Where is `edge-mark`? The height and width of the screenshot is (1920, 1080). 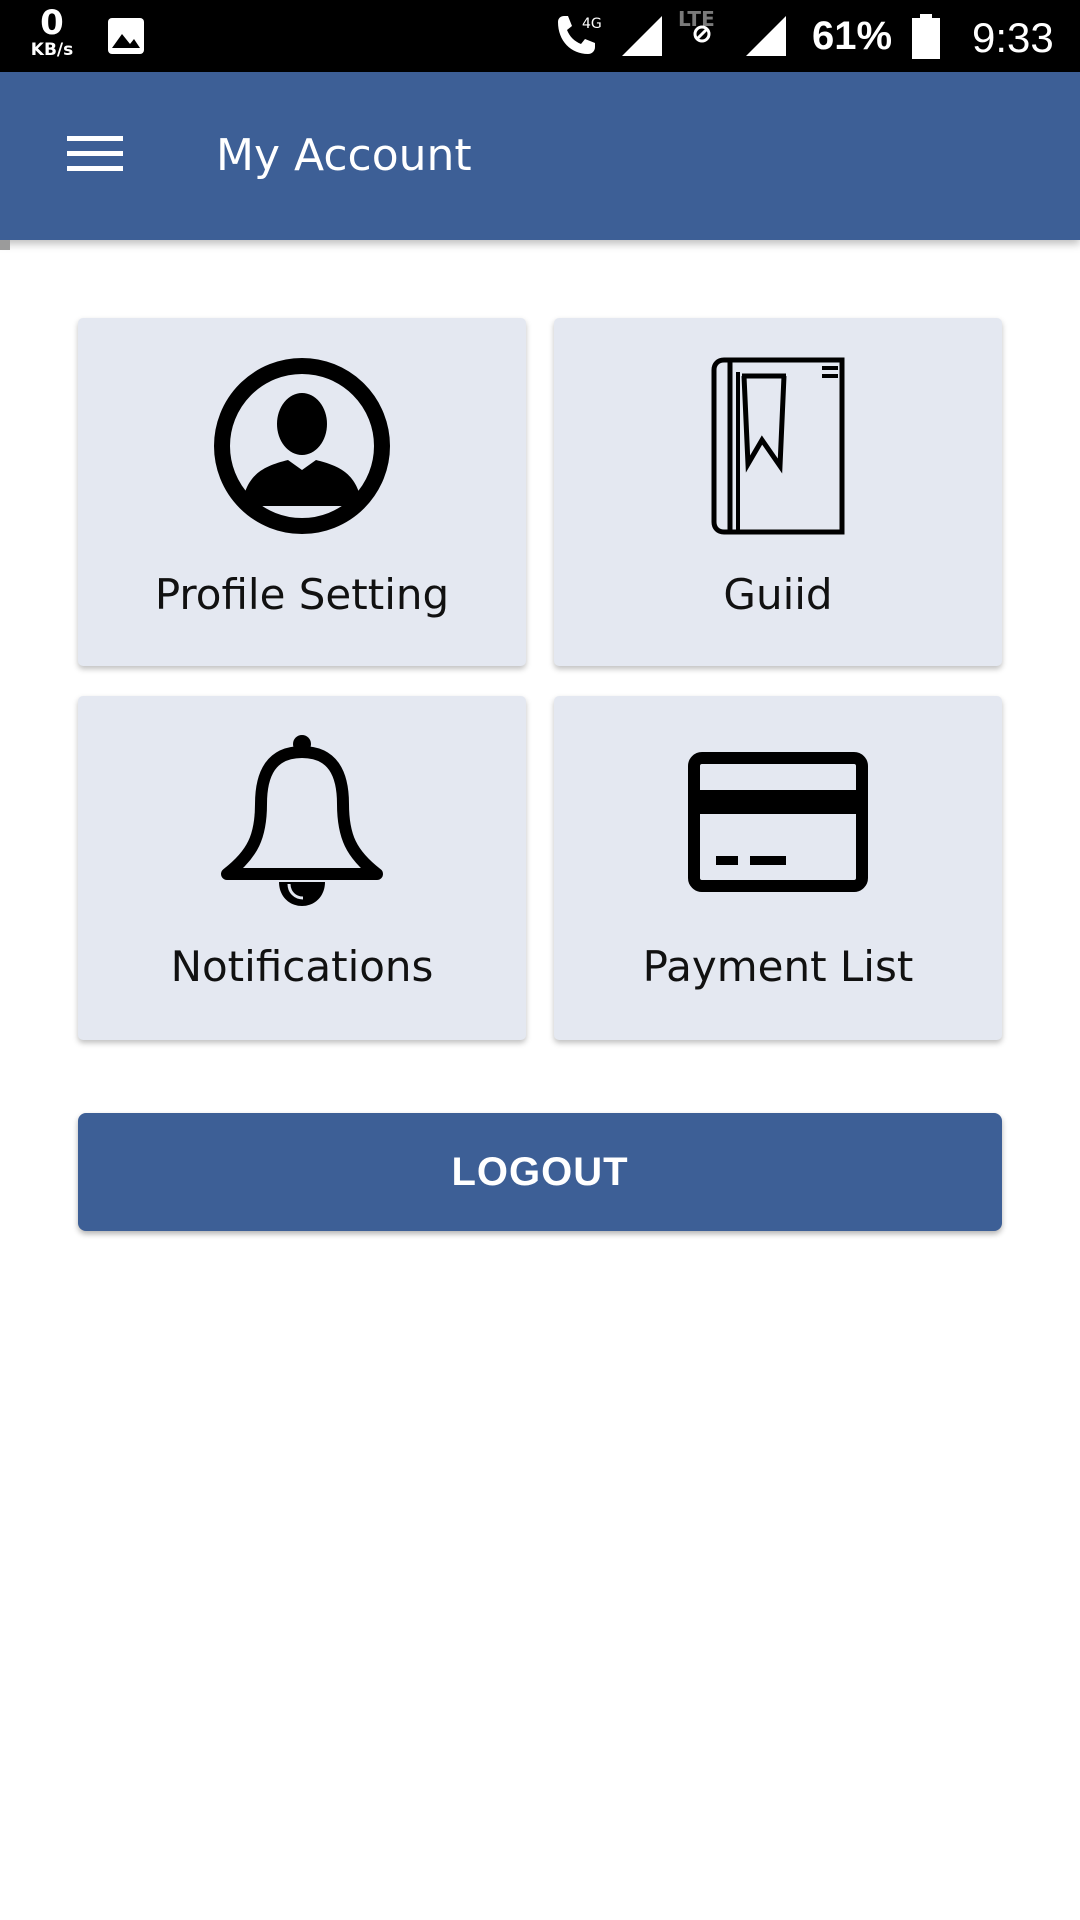
edge-mark is located at coordinates (5, 245).